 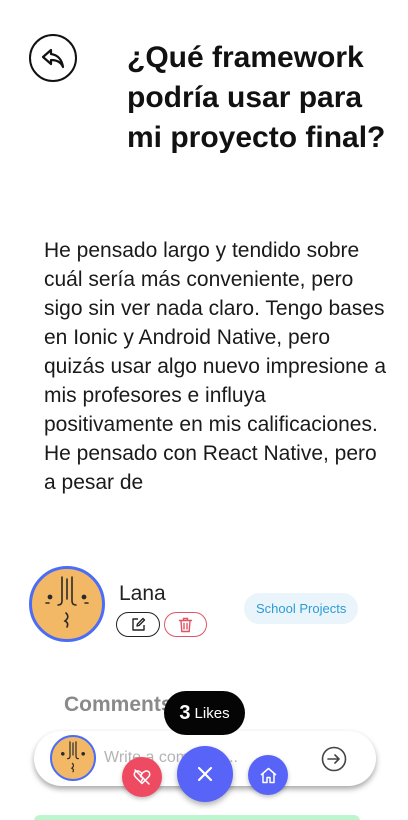 I want to click on home-button, so click(x=268, y=775).